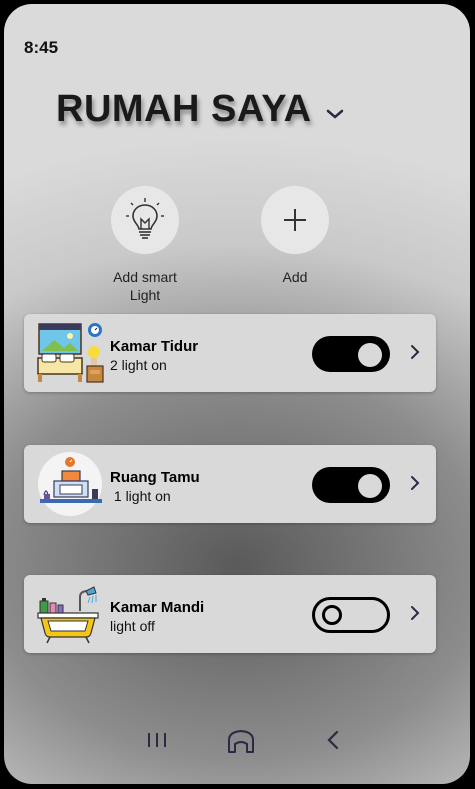  Describe the element at coordinates (351, 354) in the screenshot. I see `room-toggle-kamar-tidur` at that location.